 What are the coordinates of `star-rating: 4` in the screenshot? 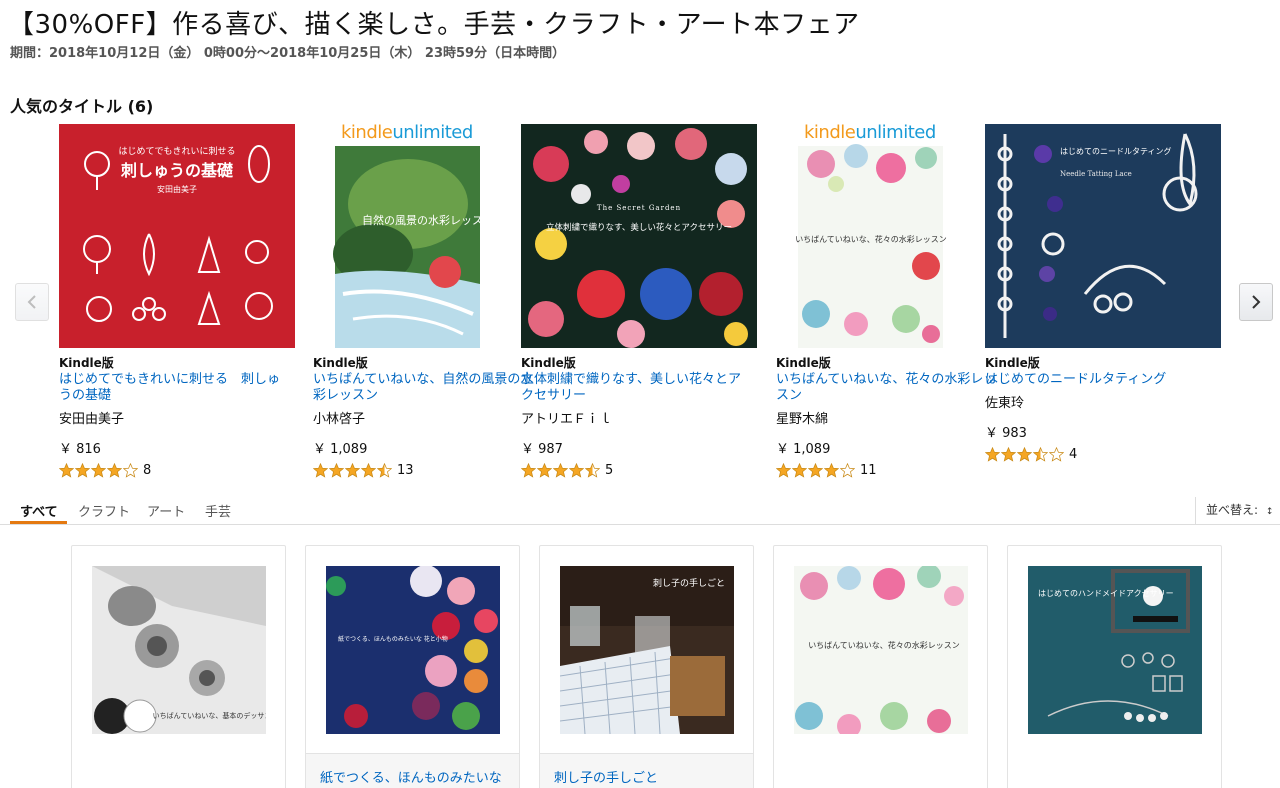 It's located at (1103, 454).